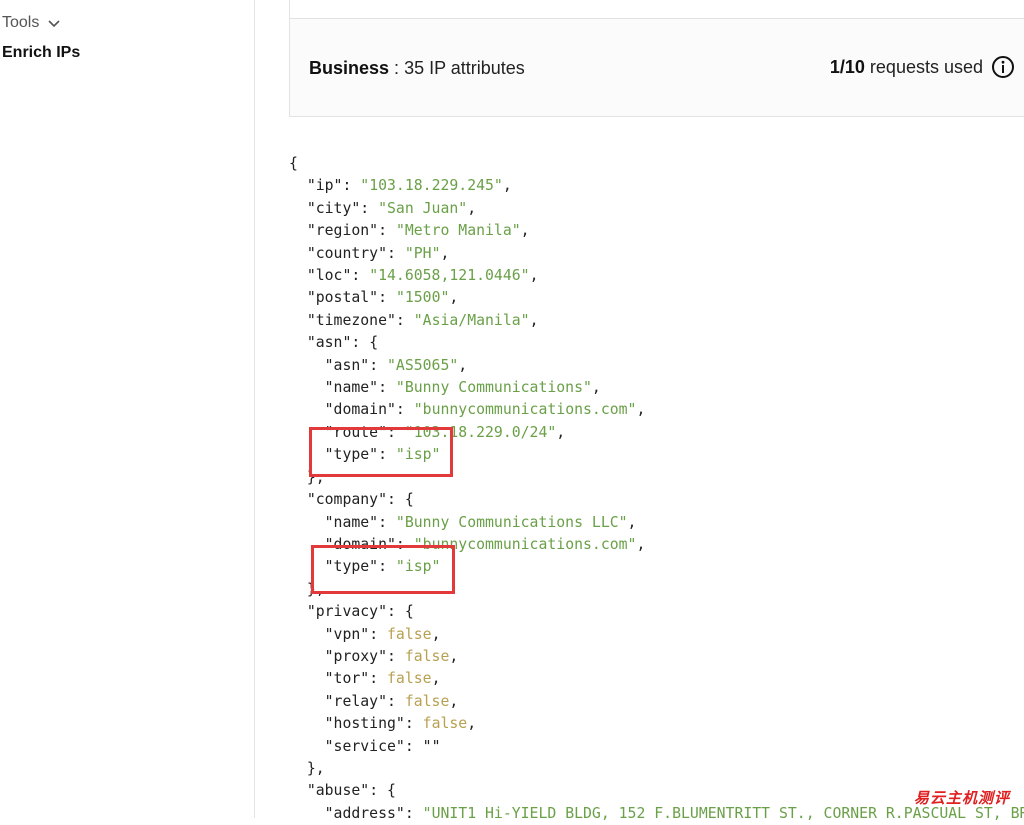 This screenshot has width=1024, height=825. I want to click on json-key: "company", so click(347, 499).